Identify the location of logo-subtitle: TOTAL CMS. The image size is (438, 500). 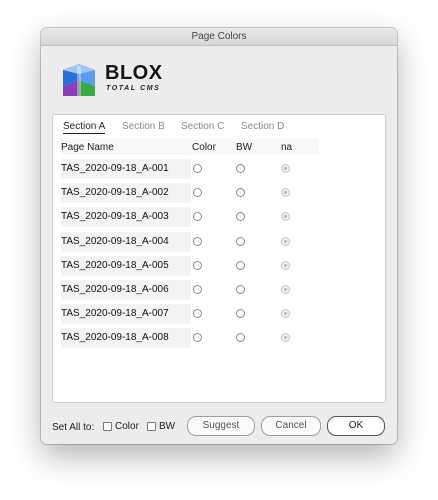
(133, 88).